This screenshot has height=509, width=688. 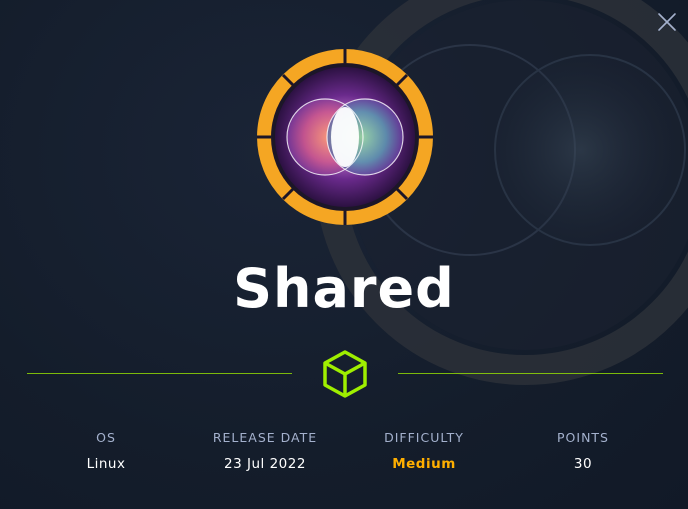 What do you see at coordinates (344, 288) in the screenshot?
I see `machine-name: Shared` at bounding box center [344, 288].